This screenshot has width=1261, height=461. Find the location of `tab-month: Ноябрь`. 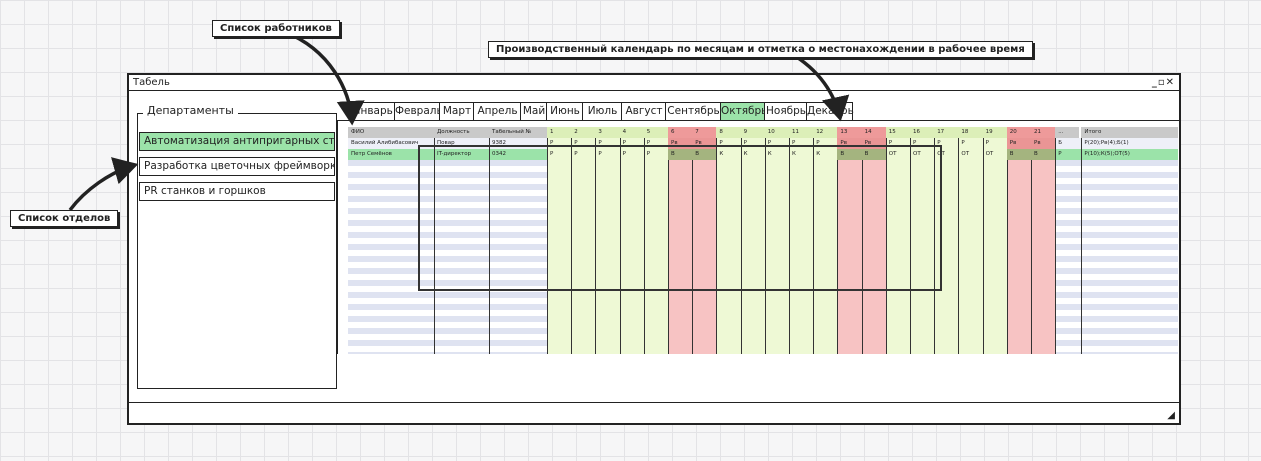

tab-month: Ноябрь is located at coordinates (786, 111).